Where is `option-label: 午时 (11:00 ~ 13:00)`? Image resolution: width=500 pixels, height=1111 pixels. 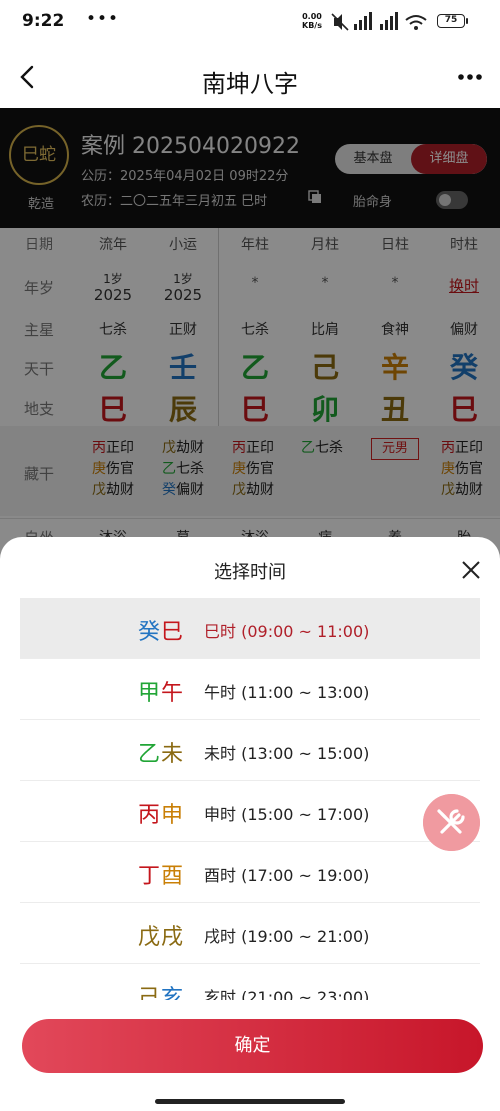
option-label: 午时 (11:00 ~ 13:00) is located at coordinates (287, 692).